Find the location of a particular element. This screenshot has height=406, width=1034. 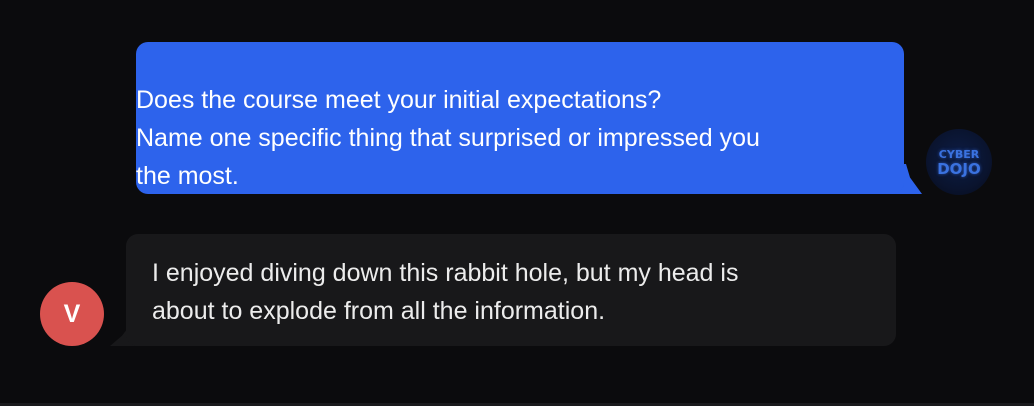

bot-avatar-logo-line2: DOJO is located at coordinates (959, 169).